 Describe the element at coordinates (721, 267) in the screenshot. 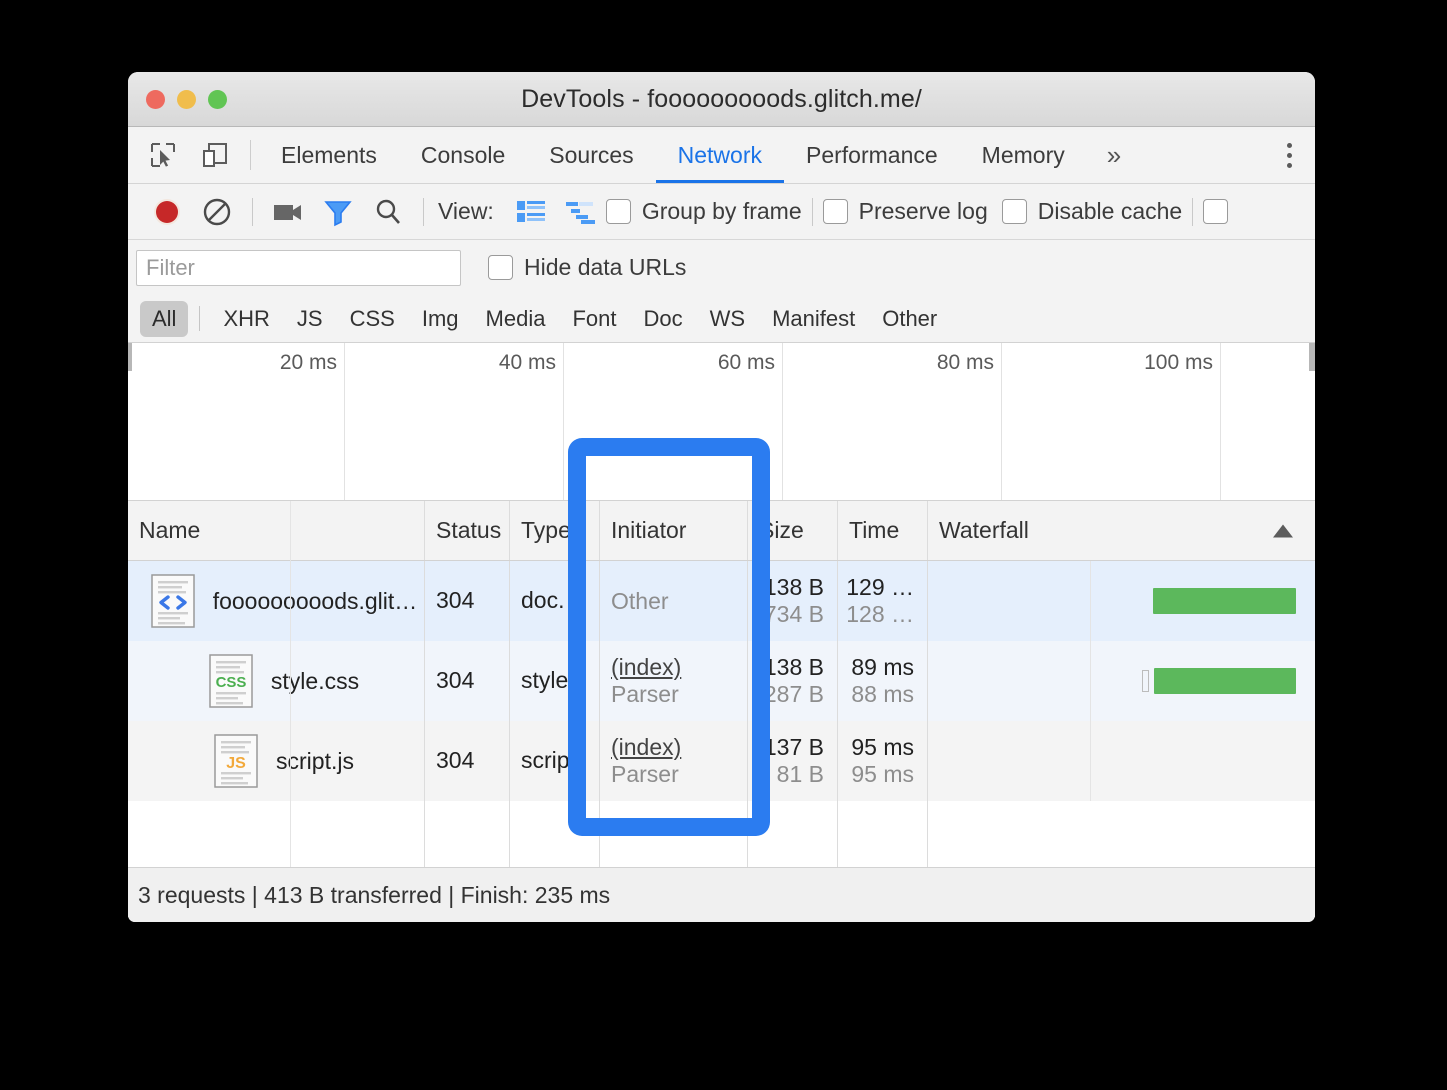

I see `filter-row: Hide data URLs` at that location.